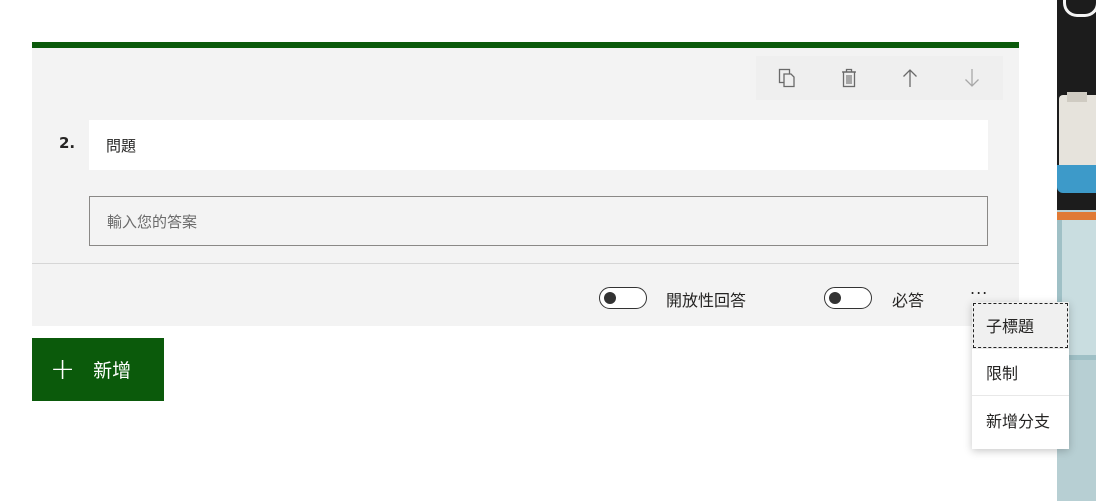 This screenshot has height=501, width=1096. Describe the element at coordinates (63, 369) in the screenshot. I see `plus-icon: +` at that location.